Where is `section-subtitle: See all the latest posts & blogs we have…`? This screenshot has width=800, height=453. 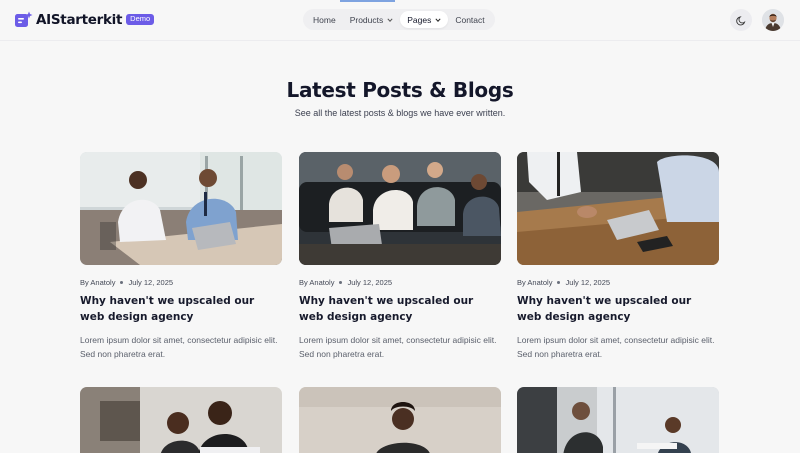 section-subtitle: See all the latest posts & blogs we have… is located at coordinates (400, 113).